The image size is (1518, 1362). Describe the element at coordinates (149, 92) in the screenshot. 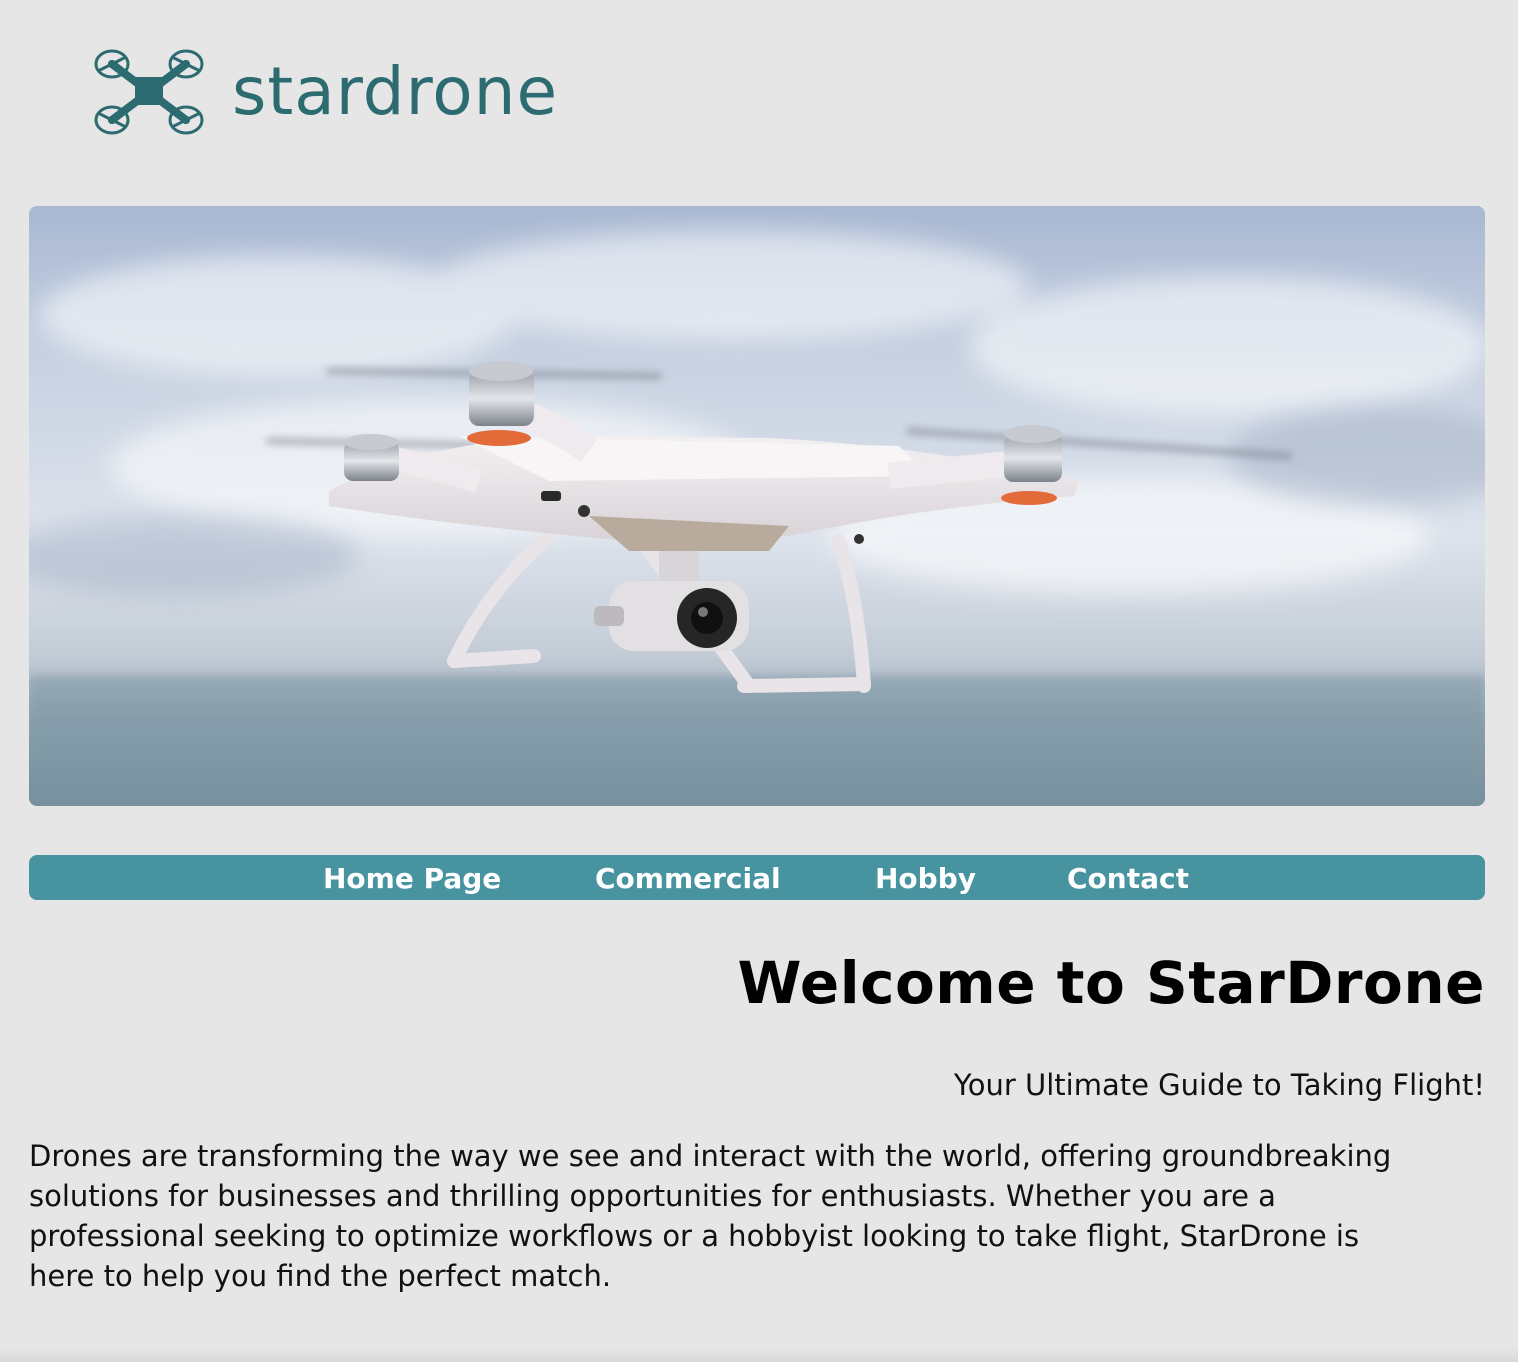

I see `quadcopter-icon` at that location.